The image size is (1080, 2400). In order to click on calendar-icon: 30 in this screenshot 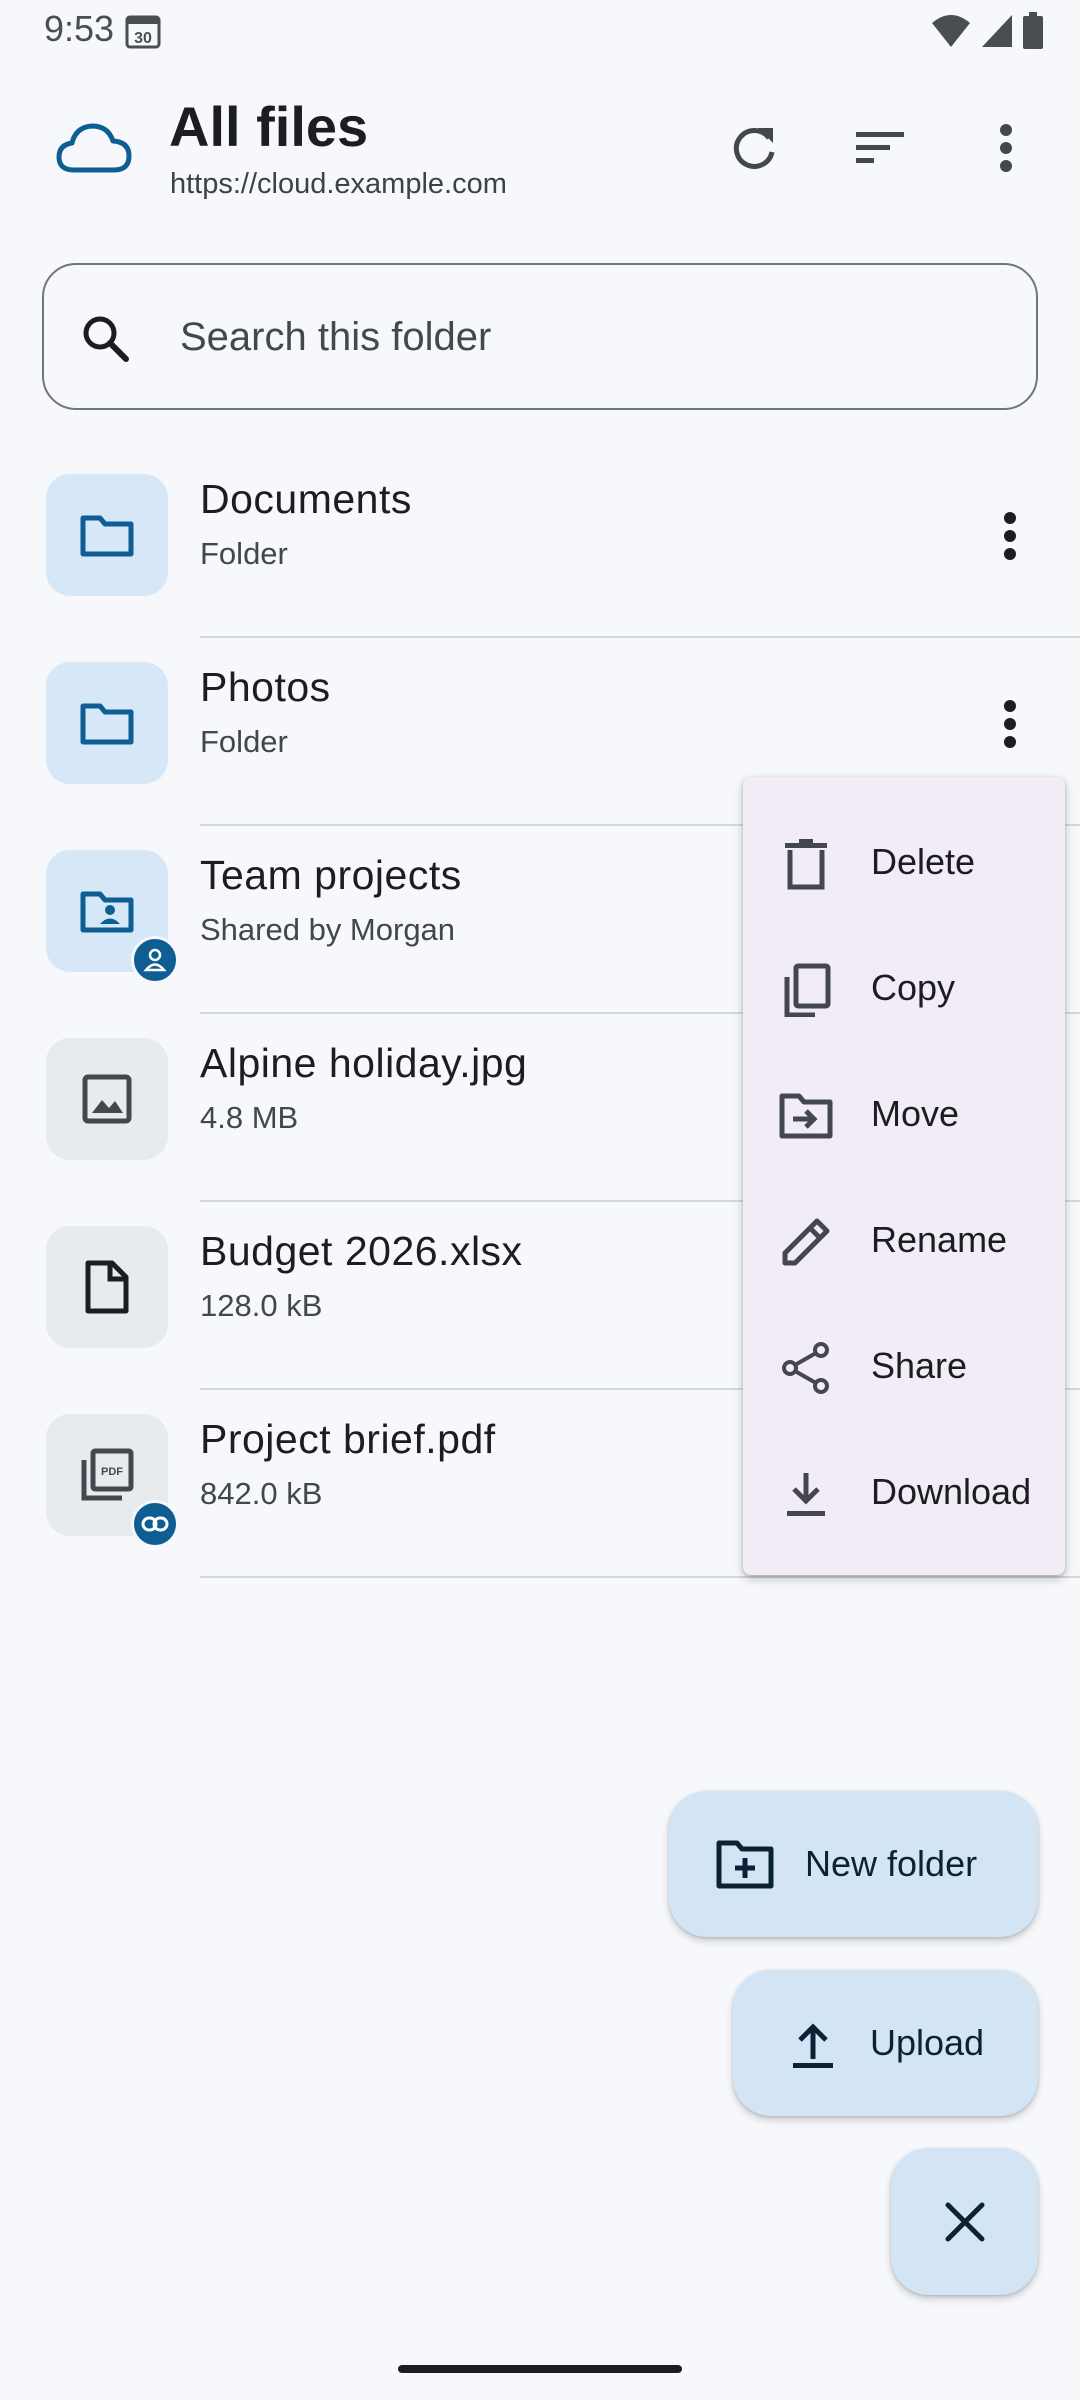, I will do `click(143, 32)`.